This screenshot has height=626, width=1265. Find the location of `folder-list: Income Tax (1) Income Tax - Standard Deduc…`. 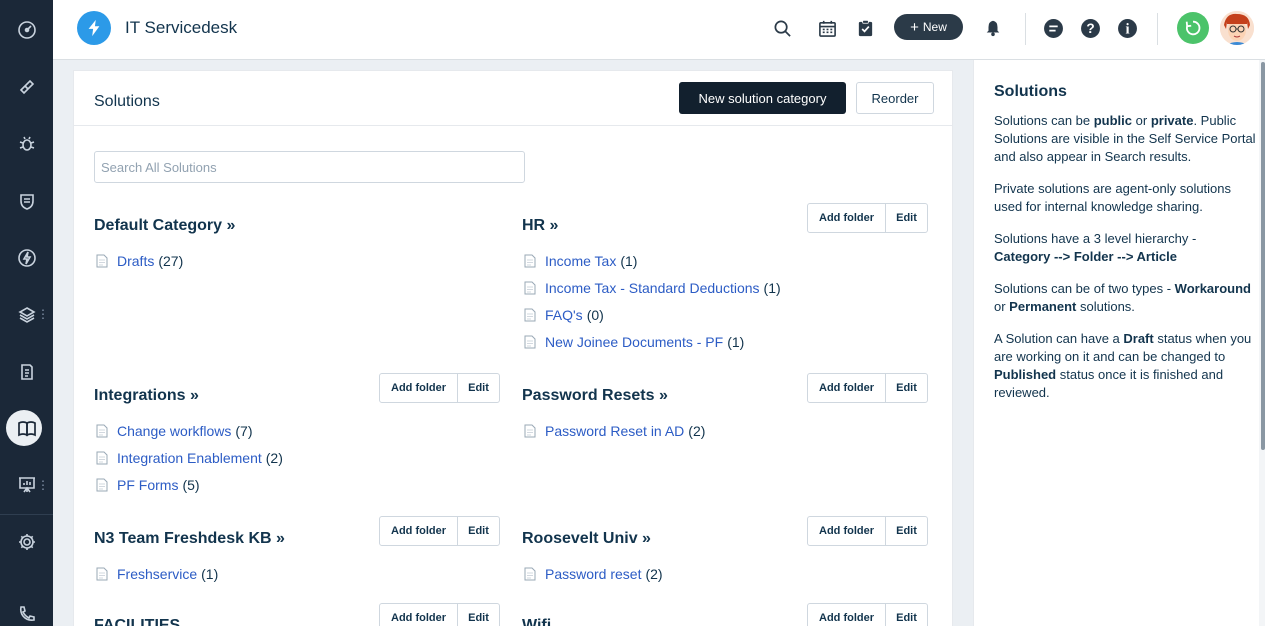

folder-list: Income Tax (1) Income Tax - Standard Deduc… is located at coordinates (652, 301).